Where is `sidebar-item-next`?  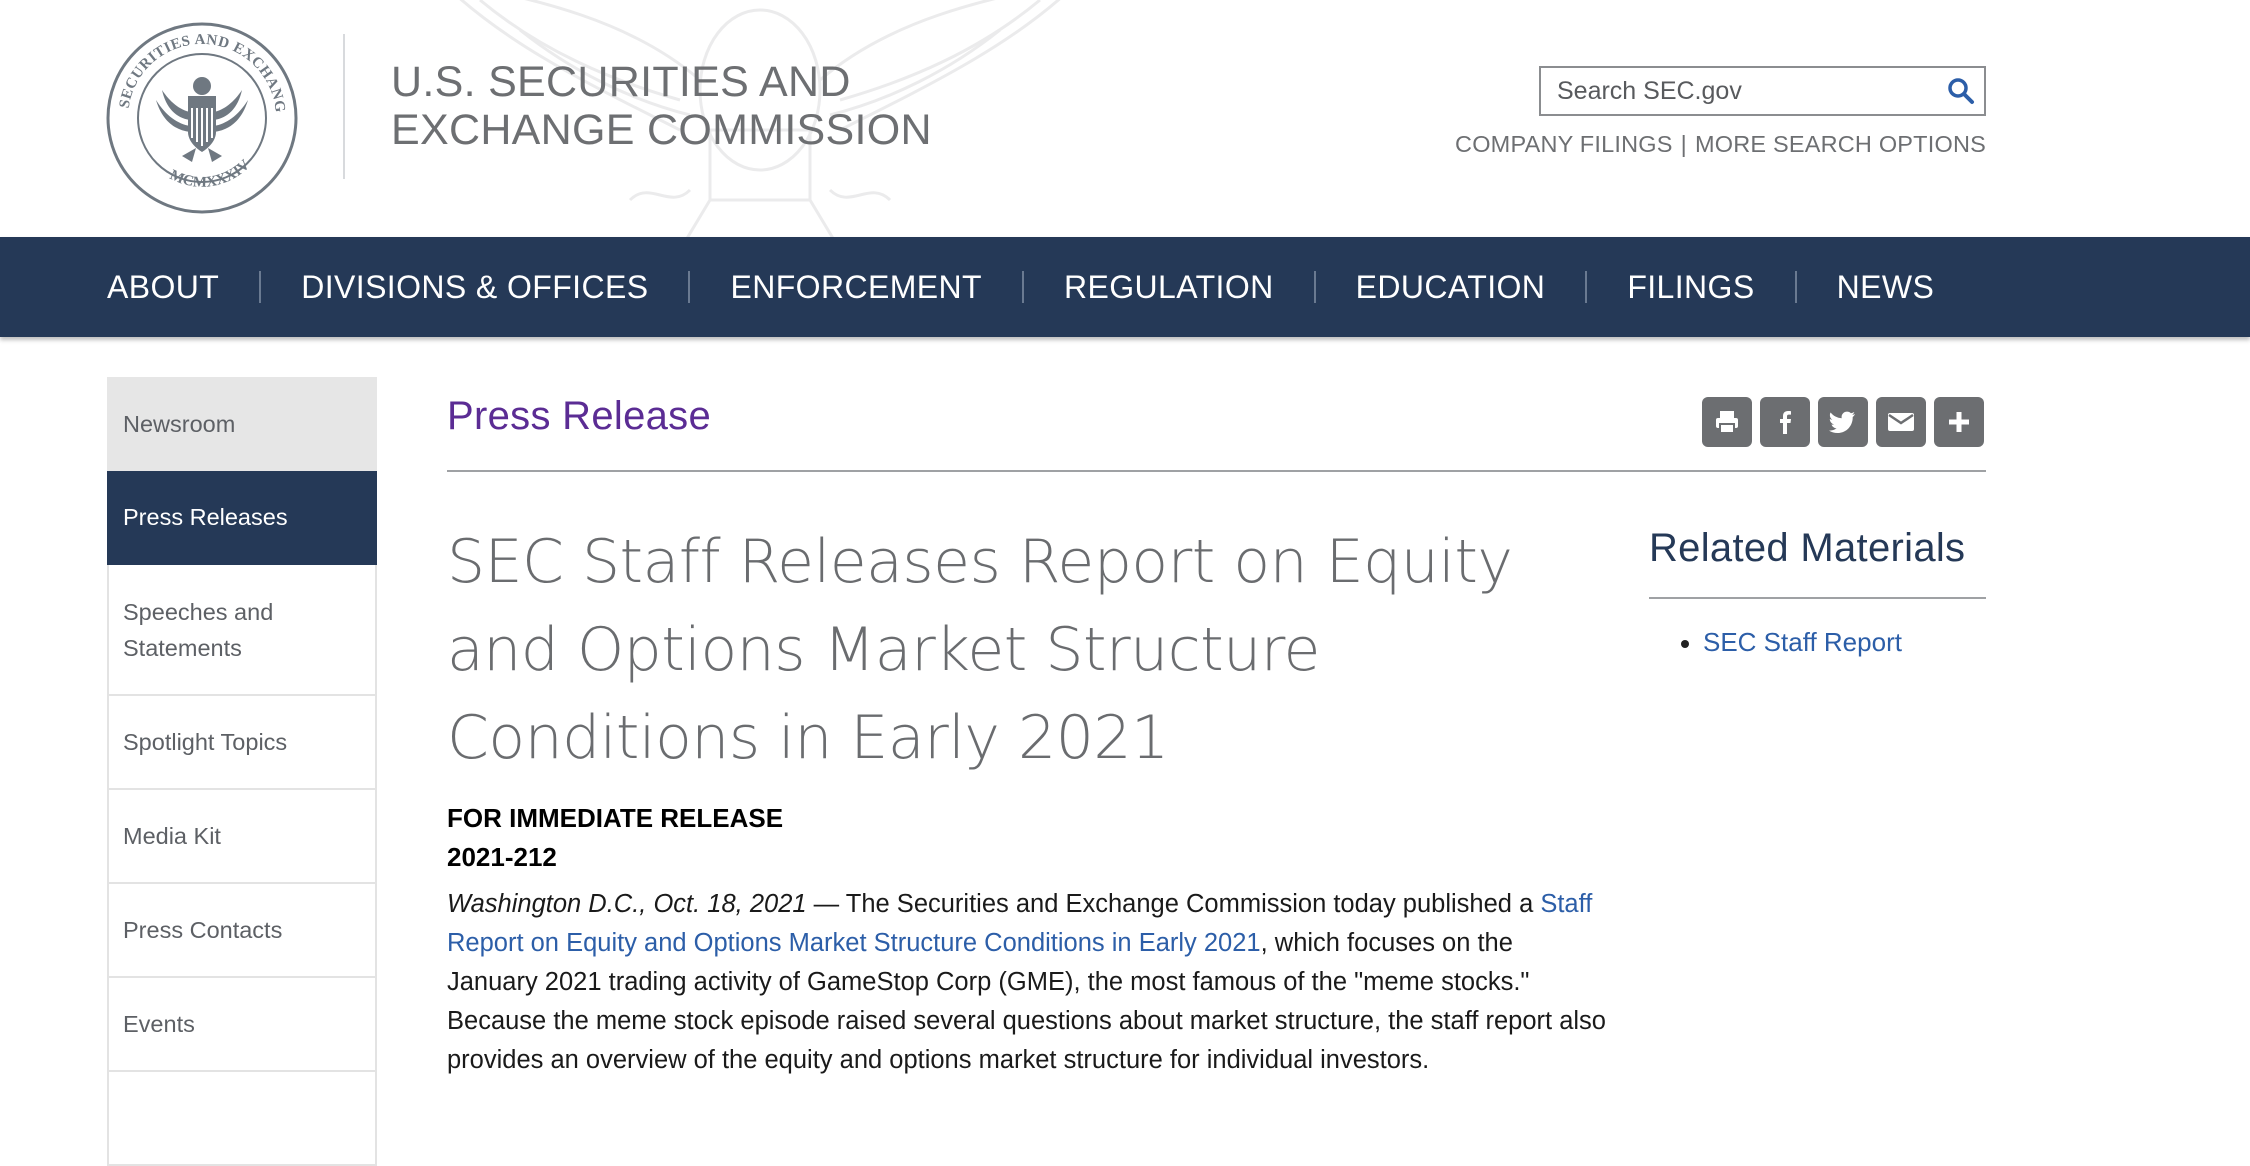 sidebar-item-next is located at coordinates (242, 1119).